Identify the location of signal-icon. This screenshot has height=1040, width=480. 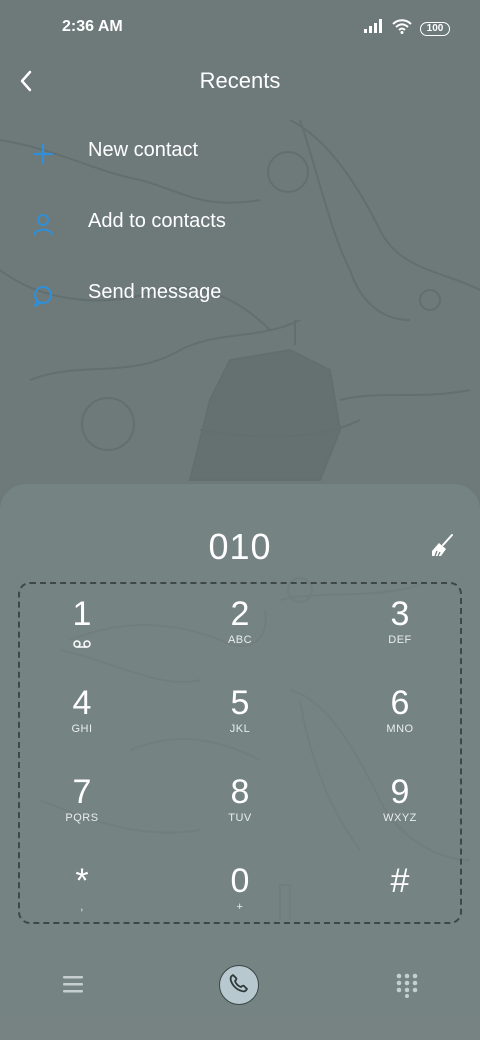
(374, 28).